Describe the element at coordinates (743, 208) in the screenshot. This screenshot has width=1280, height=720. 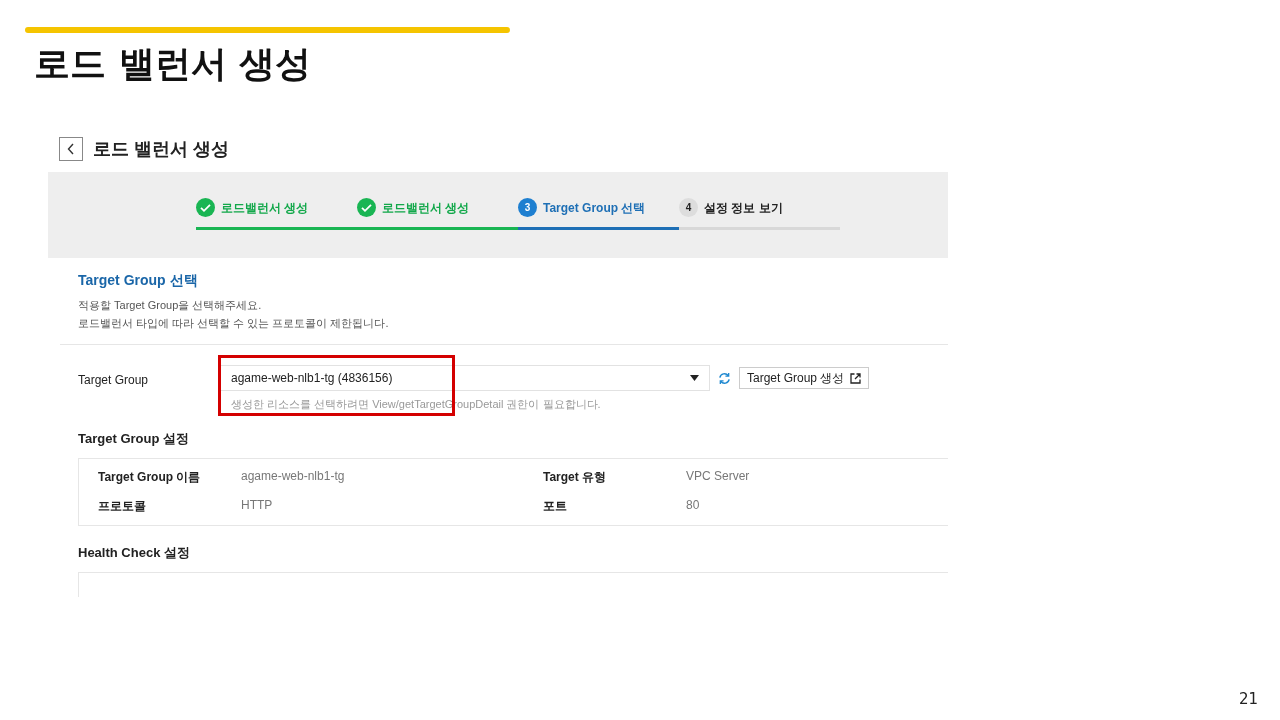
I see `step-label: 설정 정보 보기` at that location.